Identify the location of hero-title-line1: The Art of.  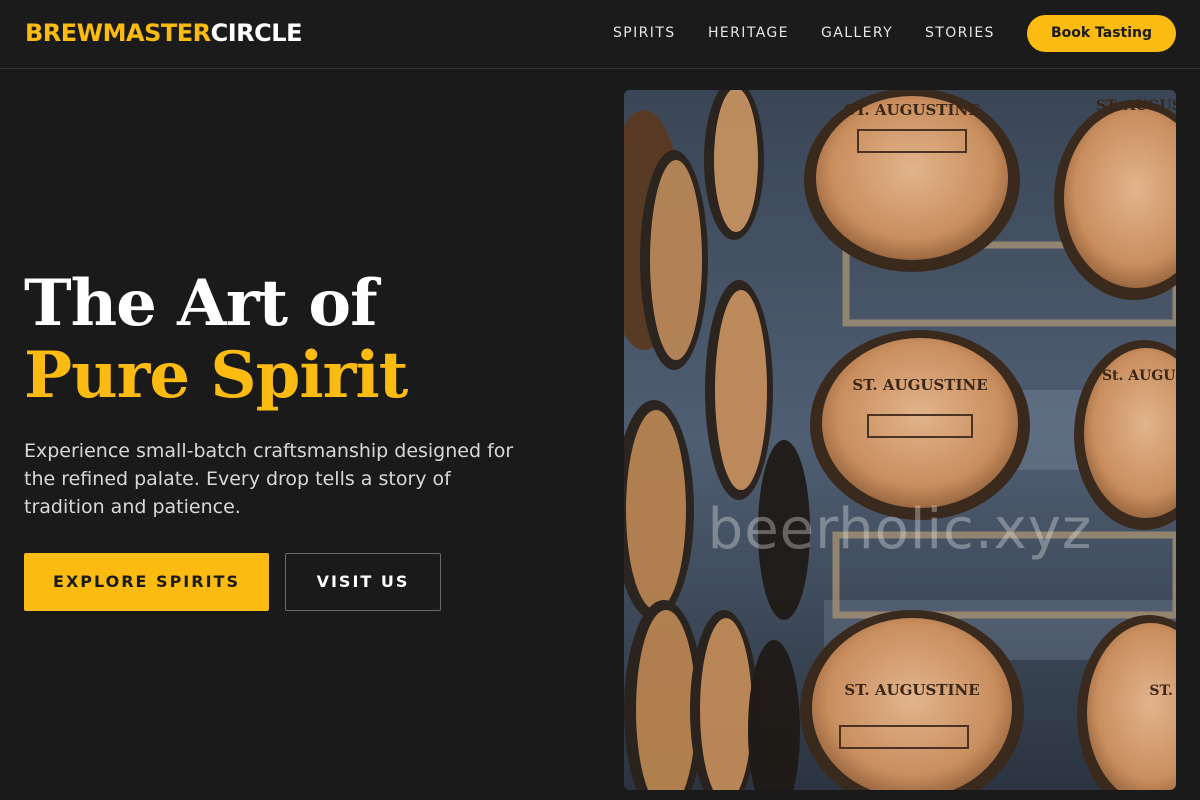
(201, 303).